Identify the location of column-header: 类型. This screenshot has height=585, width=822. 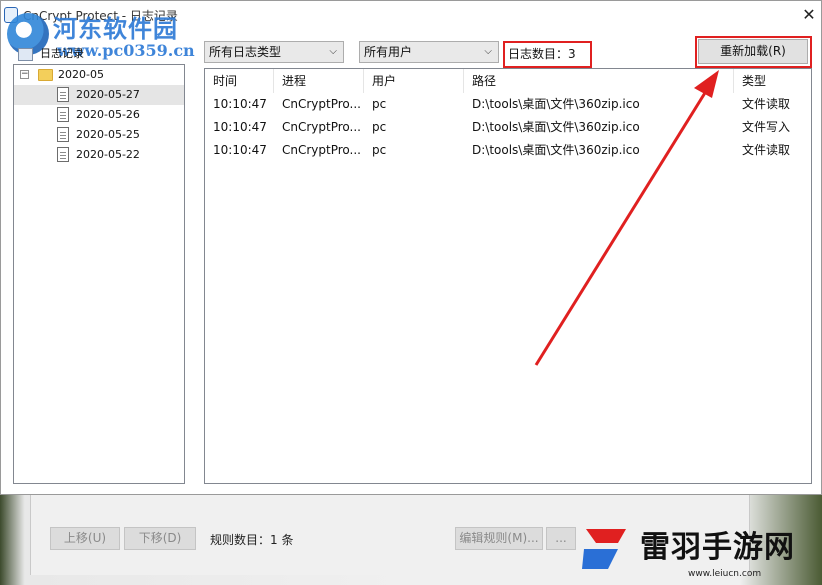
(772, 81).